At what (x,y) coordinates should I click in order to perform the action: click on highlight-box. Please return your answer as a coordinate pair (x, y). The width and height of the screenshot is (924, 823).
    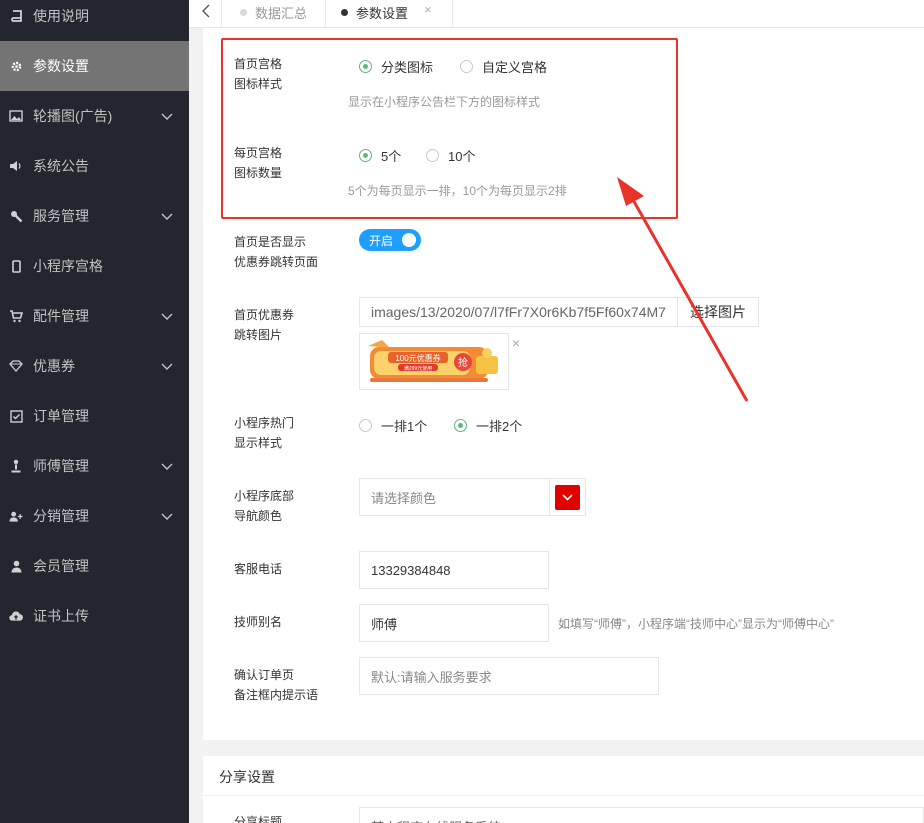
    Looking at the image, I should click on (449, 128).